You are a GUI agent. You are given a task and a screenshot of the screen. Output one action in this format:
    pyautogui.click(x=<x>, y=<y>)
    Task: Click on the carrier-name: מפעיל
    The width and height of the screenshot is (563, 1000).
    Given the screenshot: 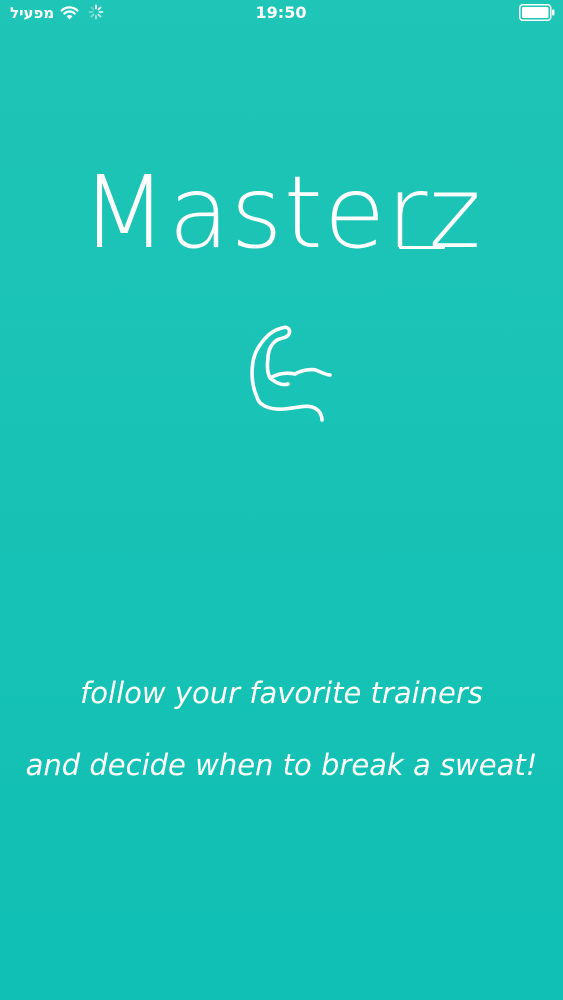 What is the action you would take?
    pyautogui.click(x=32, y=13)
    